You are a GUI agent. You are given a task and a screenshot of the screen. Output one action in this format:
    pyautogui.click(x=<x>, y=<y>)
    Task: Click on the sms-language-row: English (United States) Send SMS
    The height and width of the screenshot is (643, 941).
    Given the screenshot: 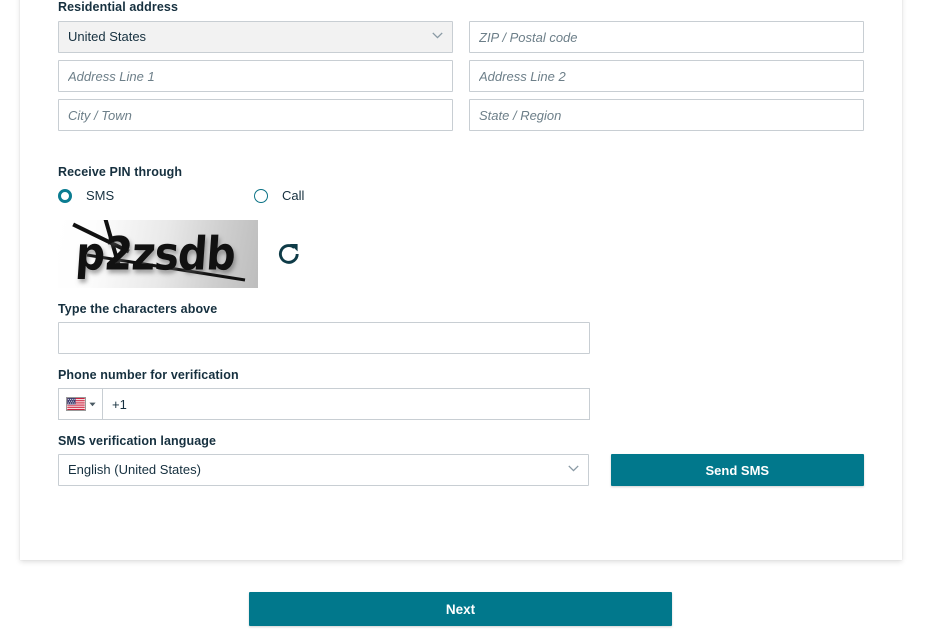 What is the action you would take?
    pyautogui.click(x=461, y=470)
    